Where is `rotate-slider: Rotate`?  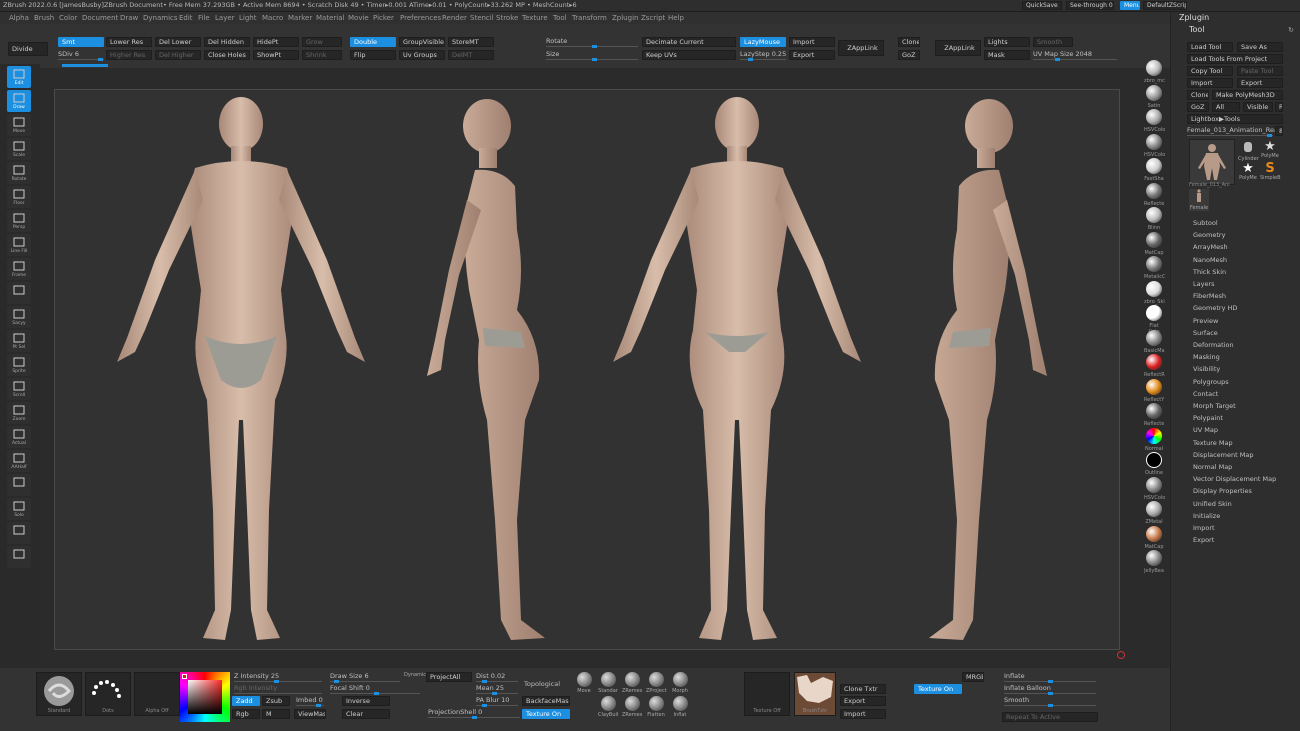
rotate-slider: Rotate is located at coordinates (592, 42).